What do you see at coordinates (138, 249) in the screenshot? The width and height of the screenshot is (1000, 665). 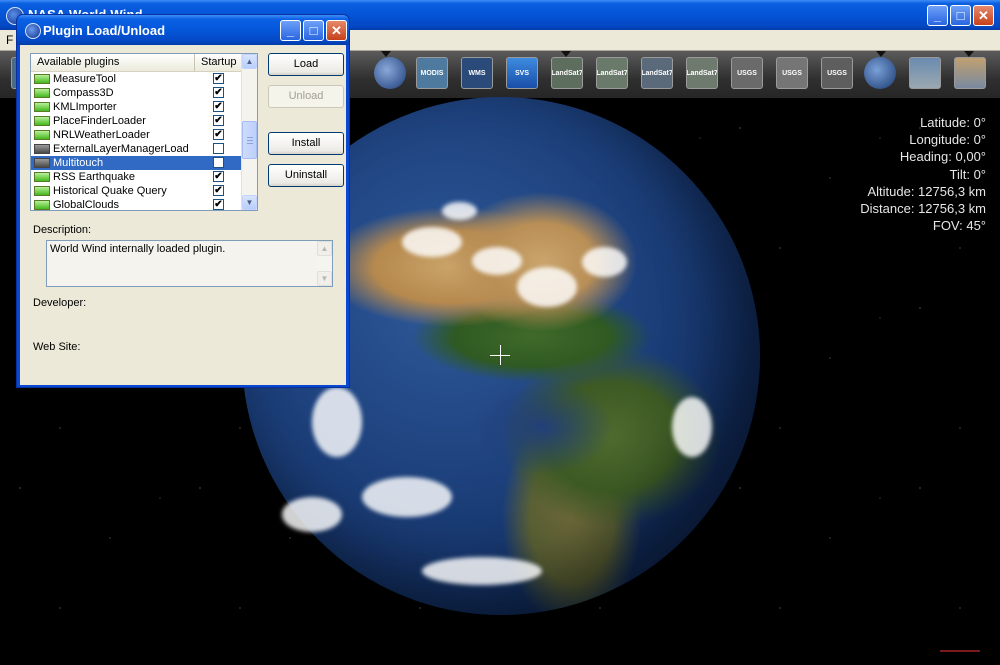 I see `description-text: World Wind internally loaded plugin.` at bounding box center [138, 249].